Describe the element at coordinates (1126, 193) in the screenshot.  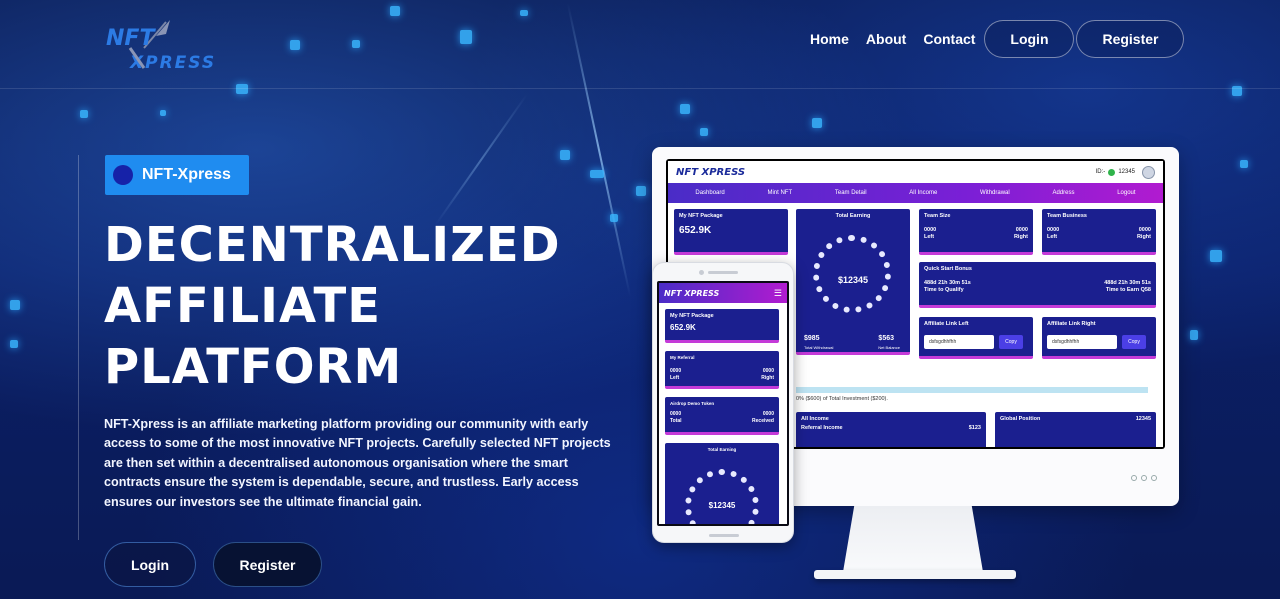
I see `menu-item-logout: Logout` at that location.